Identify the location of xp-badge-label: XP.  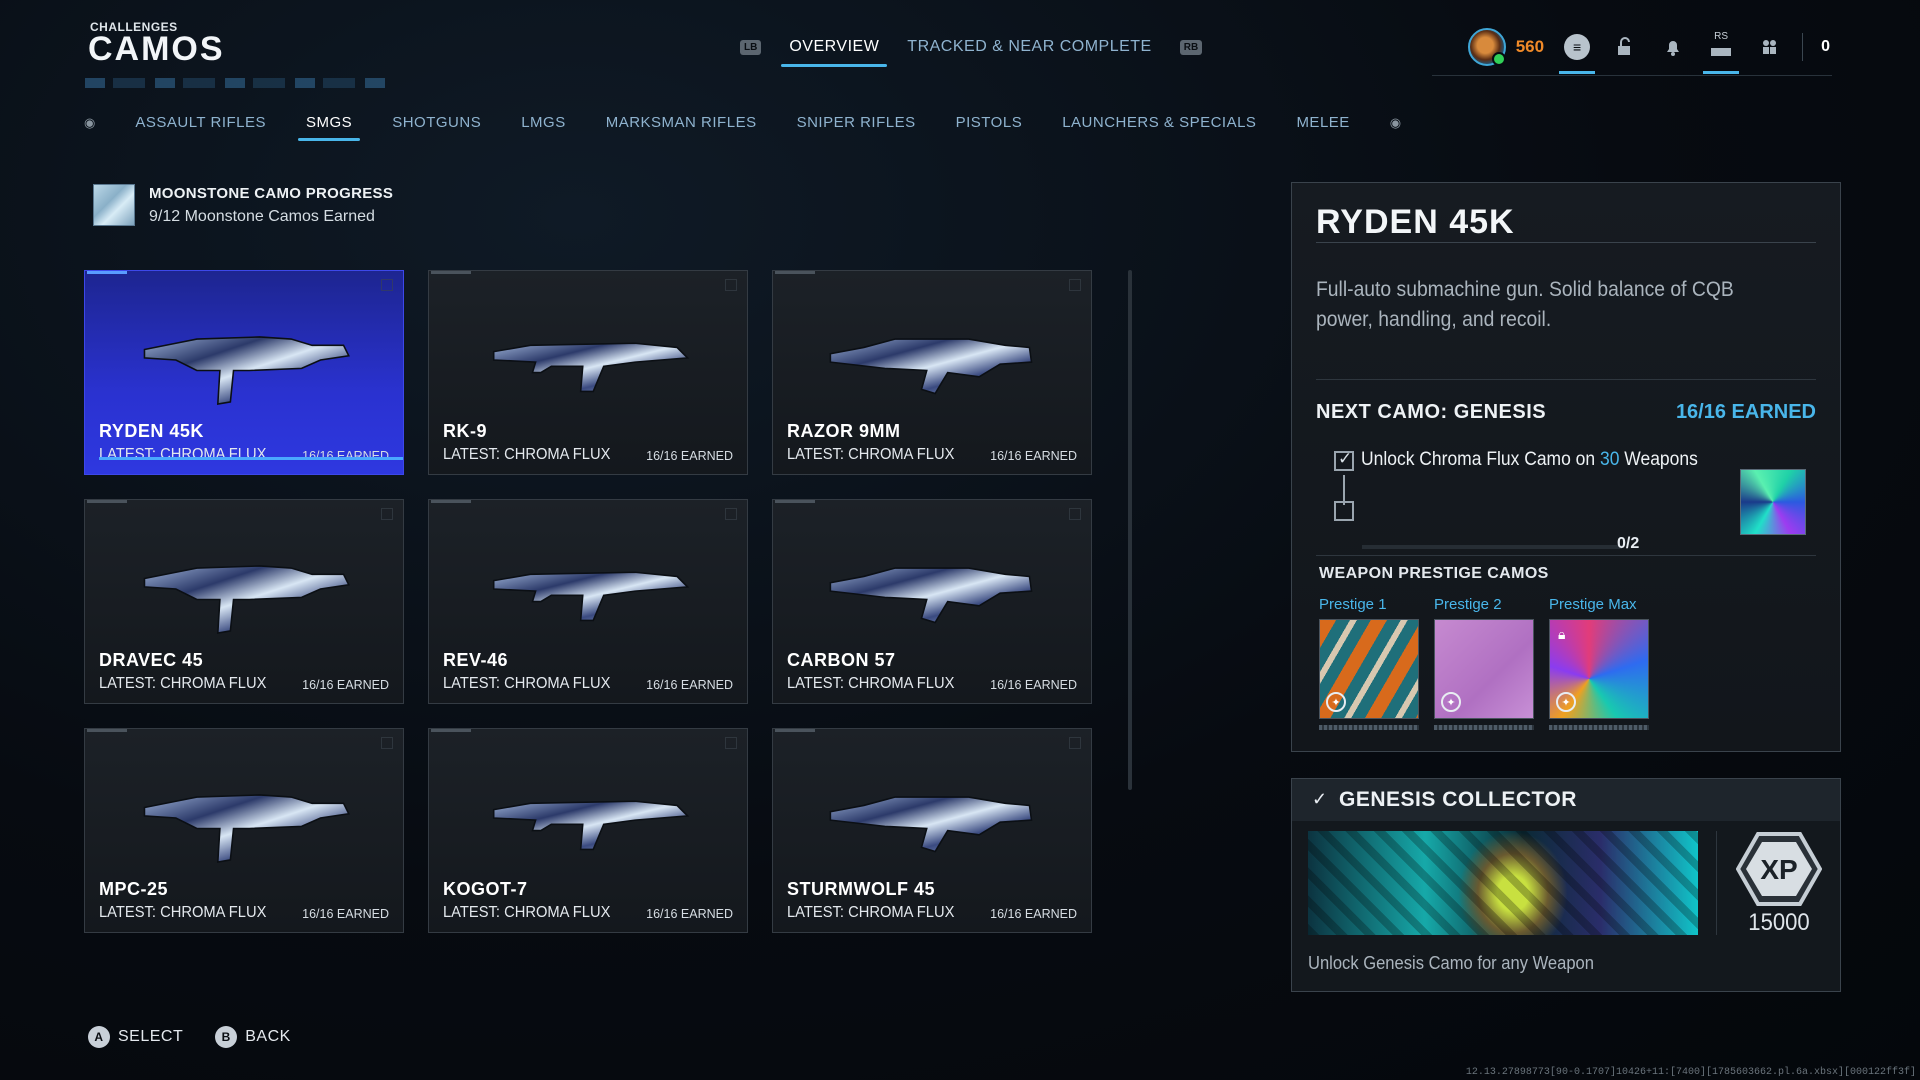
(1778, 869).